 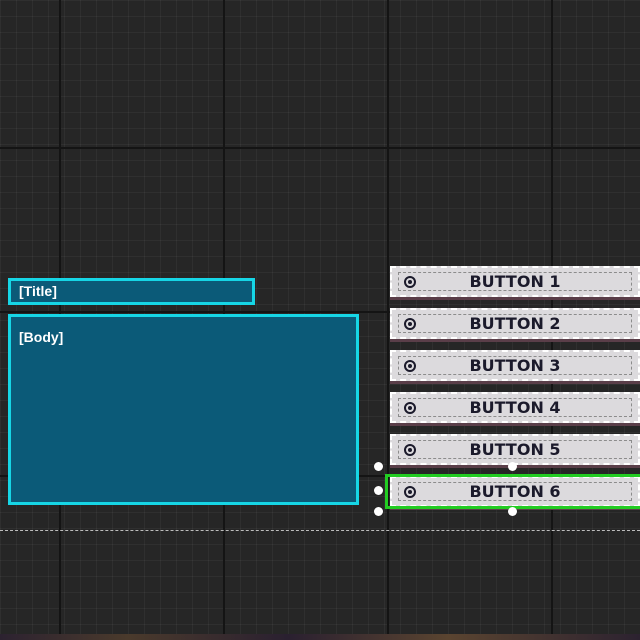 What do you see at coordinates (320, 530) in the screenshot?
I see `canvas-guide-line` at bounding box center [320, 530].